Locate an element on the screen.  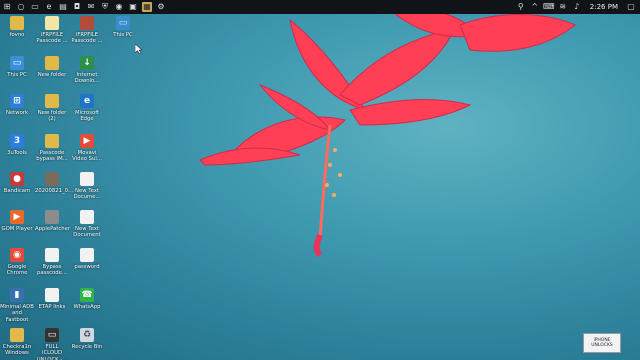
desktop-icon-gom-player: ▶ GOM Player is located at coordinates (17, 221).